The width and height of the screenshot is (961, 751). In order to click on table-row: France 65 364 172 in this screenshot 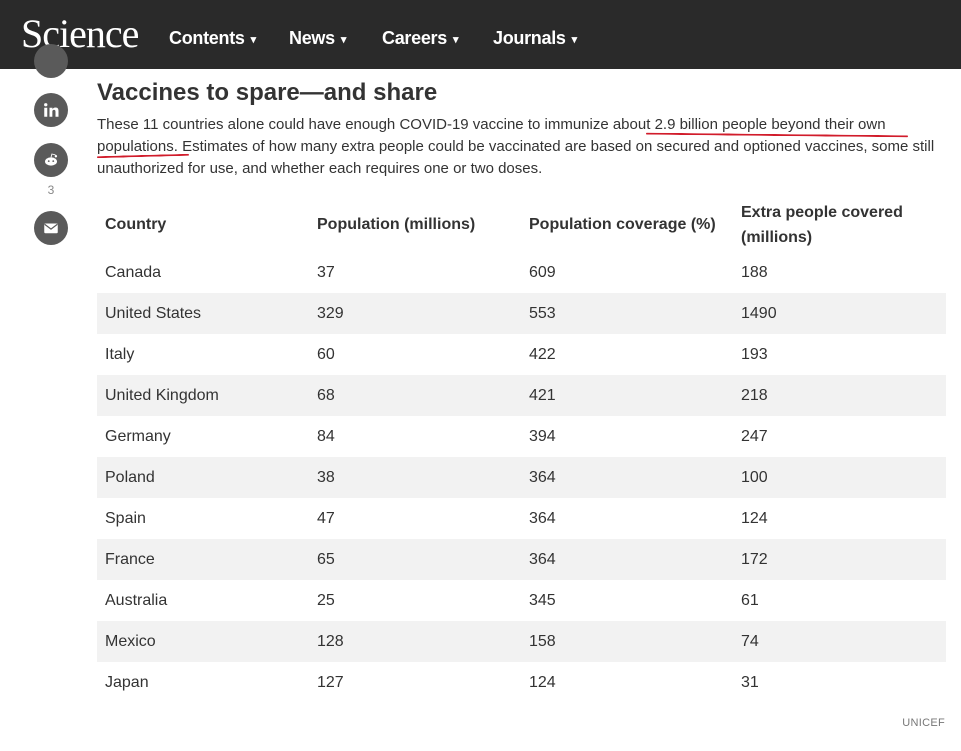, I will do `click(521, 559)`.